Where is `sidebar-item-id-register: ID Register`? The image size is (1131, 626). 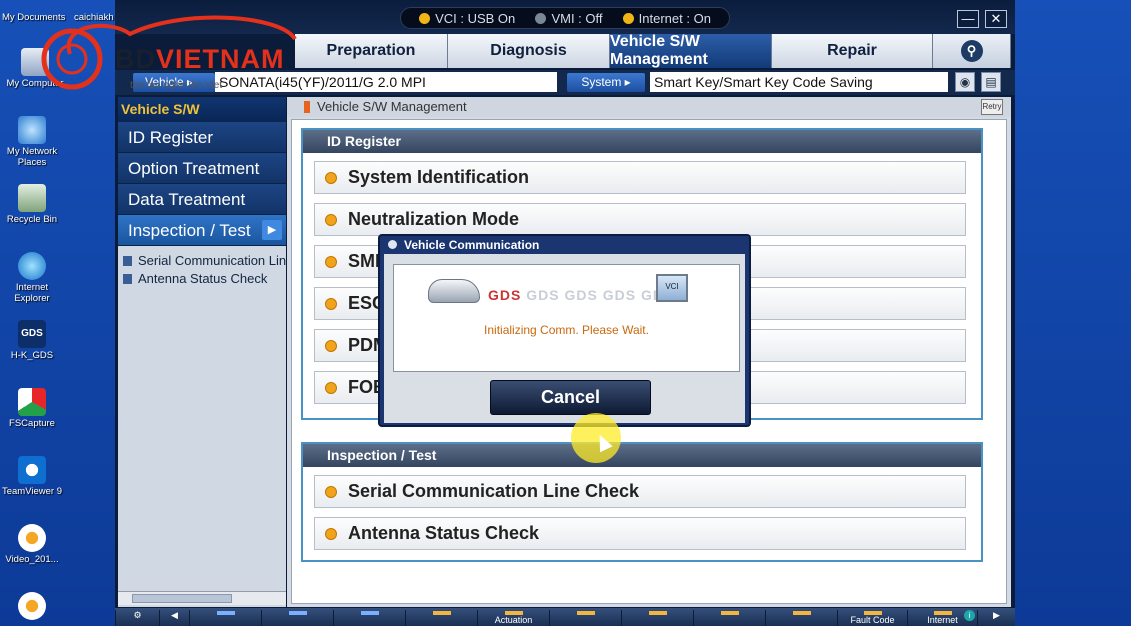
sidebar-item-id-register: ID Register is located at coordinates (202, 137).